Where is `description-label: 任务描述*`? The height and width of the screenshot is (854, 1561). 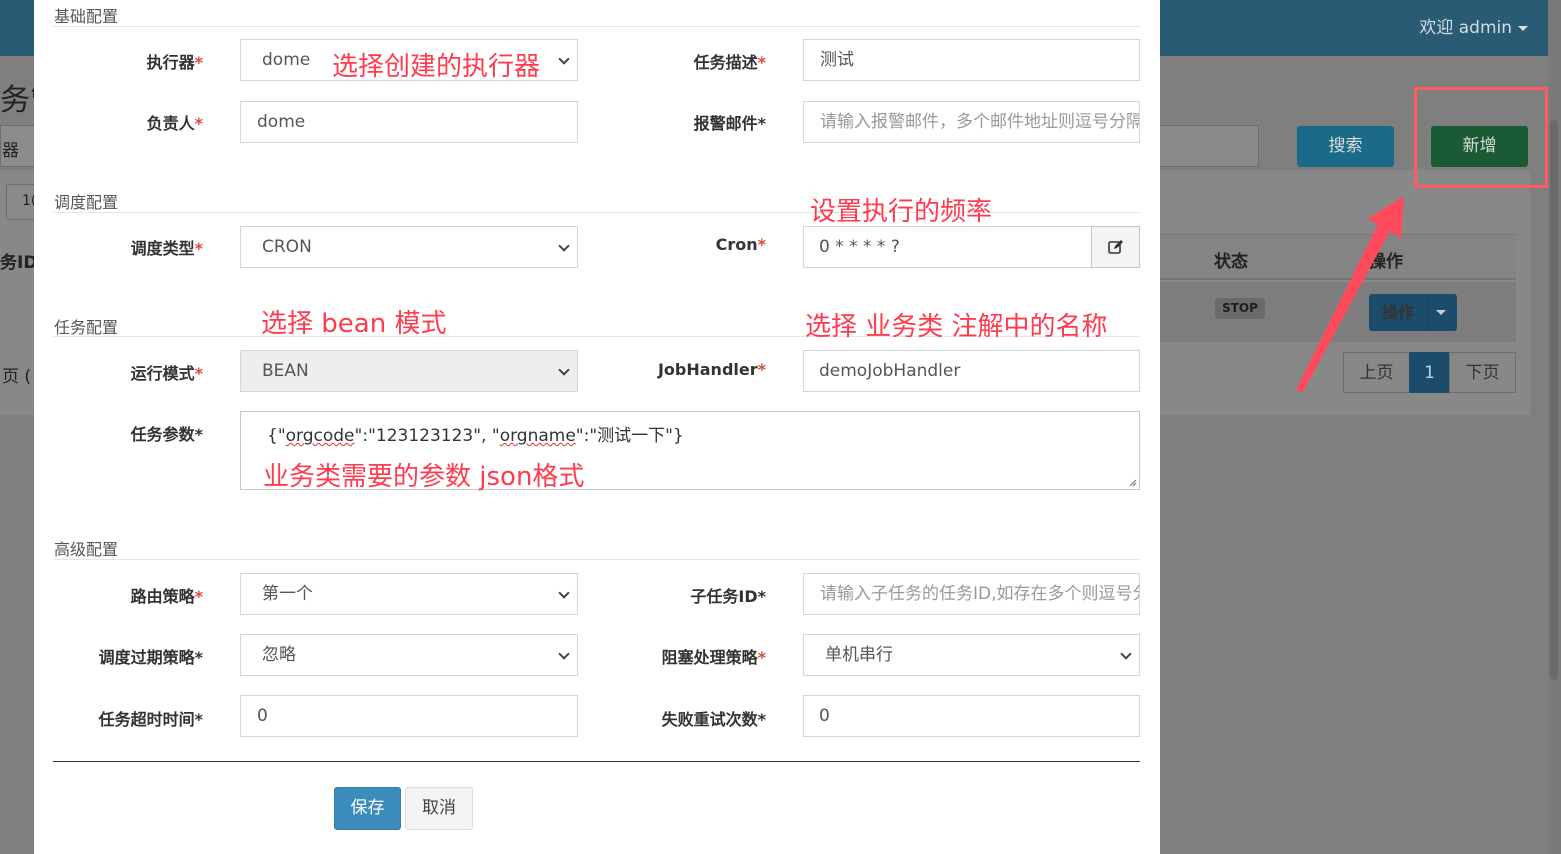 description-label: 任务描述* is located at coordinates (729, 62).